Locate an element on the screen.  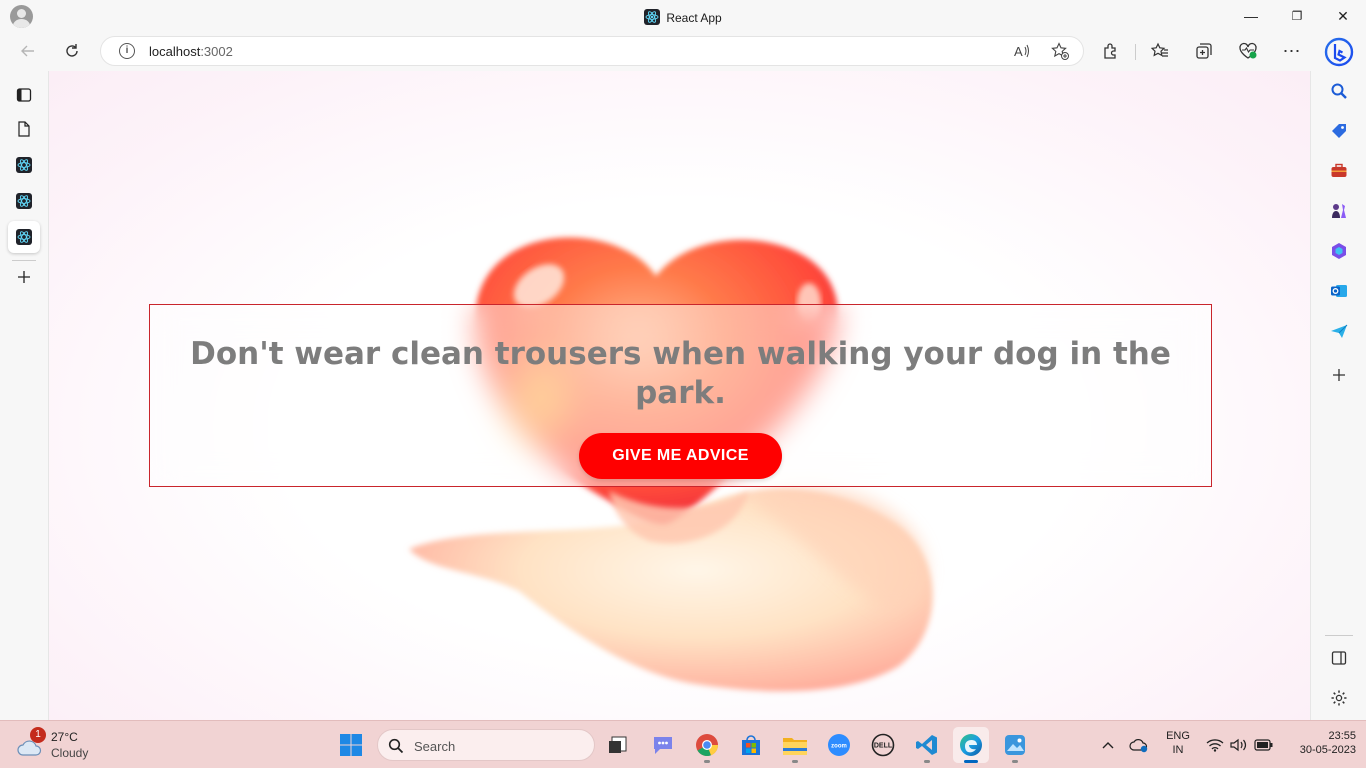
weather-condition: Cloudy is located at coordinates (70, 753).